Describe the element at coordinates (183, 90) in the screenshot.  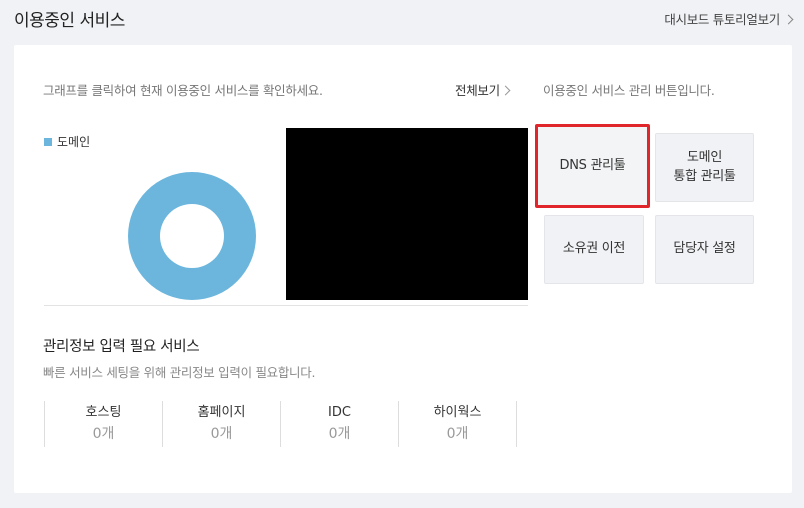
I see `chart-instruction: 그래프를 클릭하여 현재 이용중인 서비스를 확인하세요.` at that location.